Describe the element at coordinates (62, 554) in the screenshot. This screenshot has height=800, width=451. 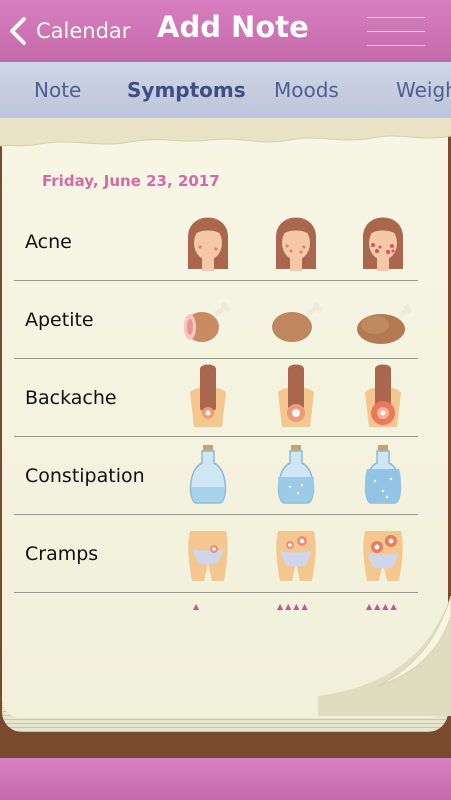
I see `symptom-label: Cramps` at that location.